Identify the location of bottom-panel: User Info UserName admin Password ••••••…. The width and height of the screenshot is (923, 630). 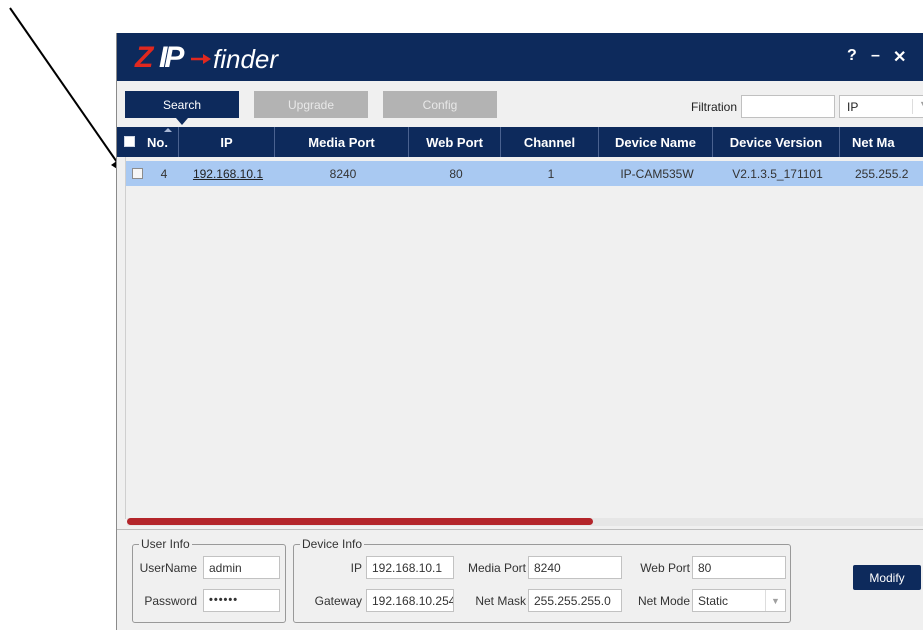
(520, 579).